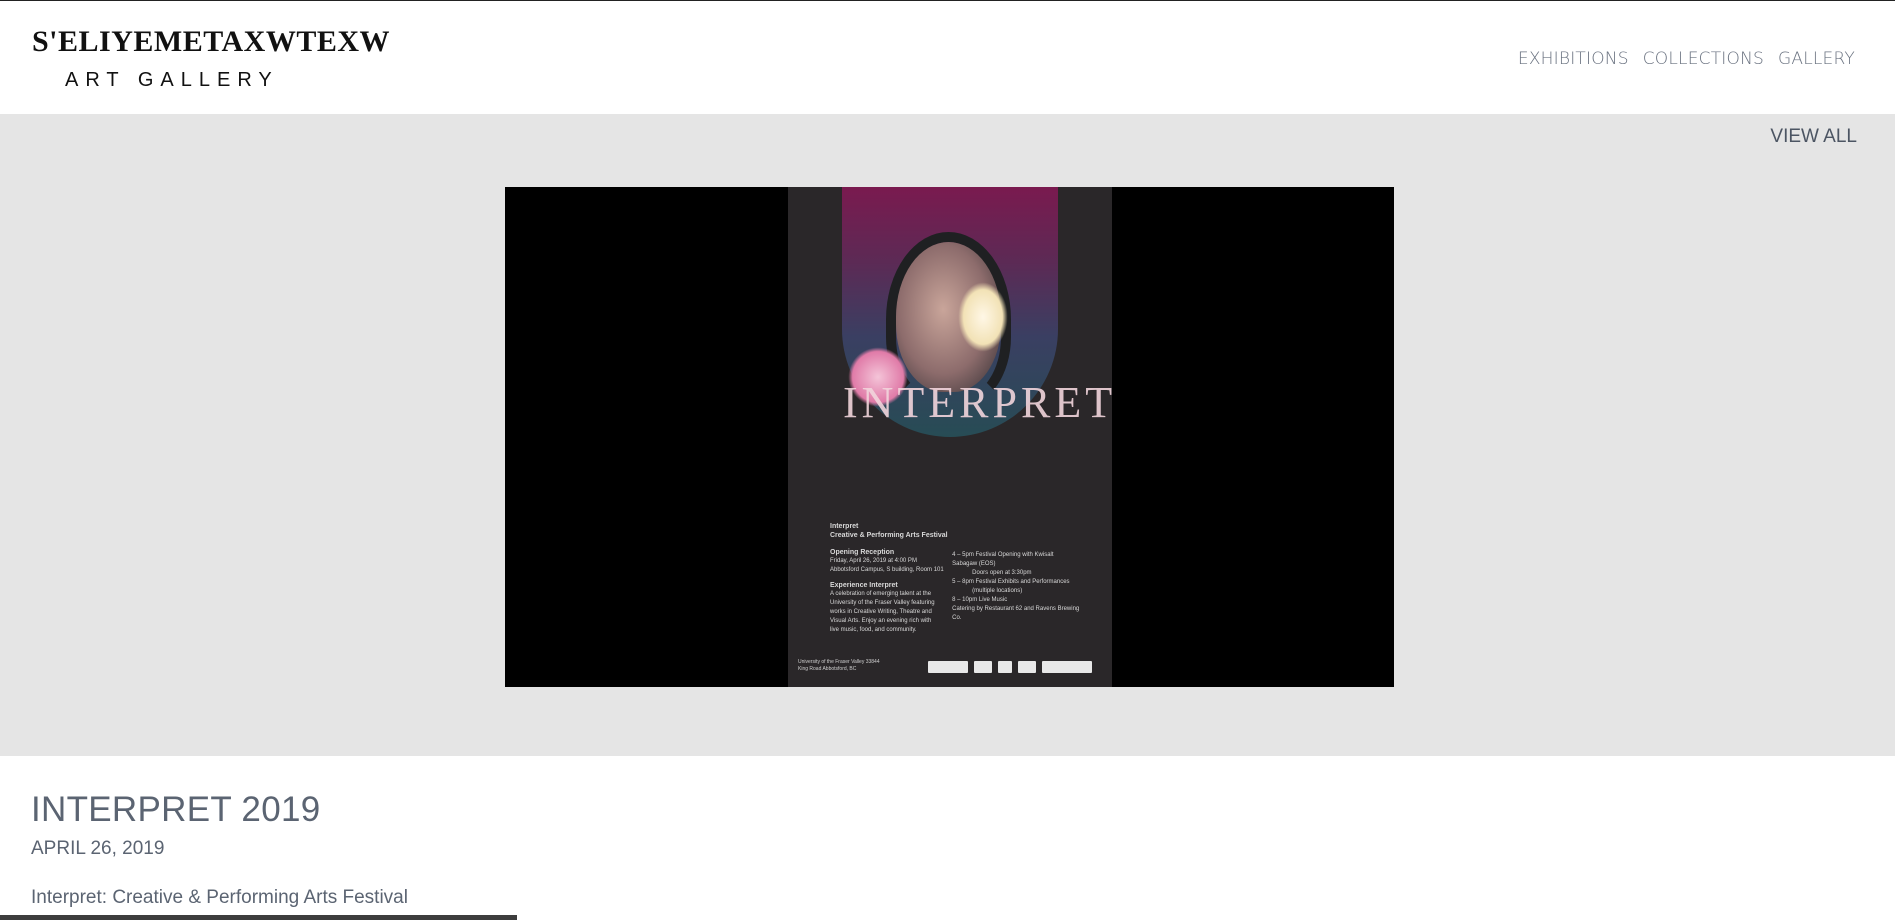 The height and width of the screenshot is (920, 1895). Describe the element at coordinates (1703, 59) in the screenshot. I see `nav-collections: COLLECTIONS` at that location.